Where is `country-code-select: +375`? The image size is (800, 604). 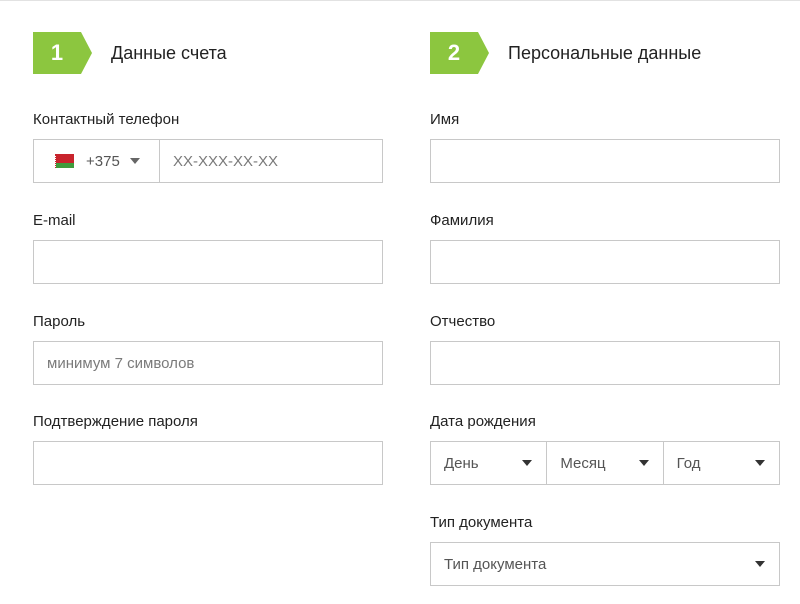 country-code-select: +375 is located at coordinates (97, 161).